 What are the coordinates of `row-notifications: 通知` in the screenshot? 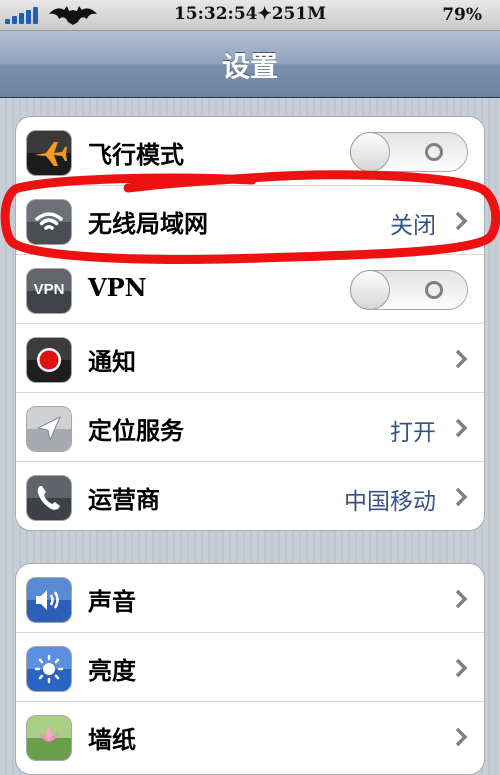 It's located at (250, 358).